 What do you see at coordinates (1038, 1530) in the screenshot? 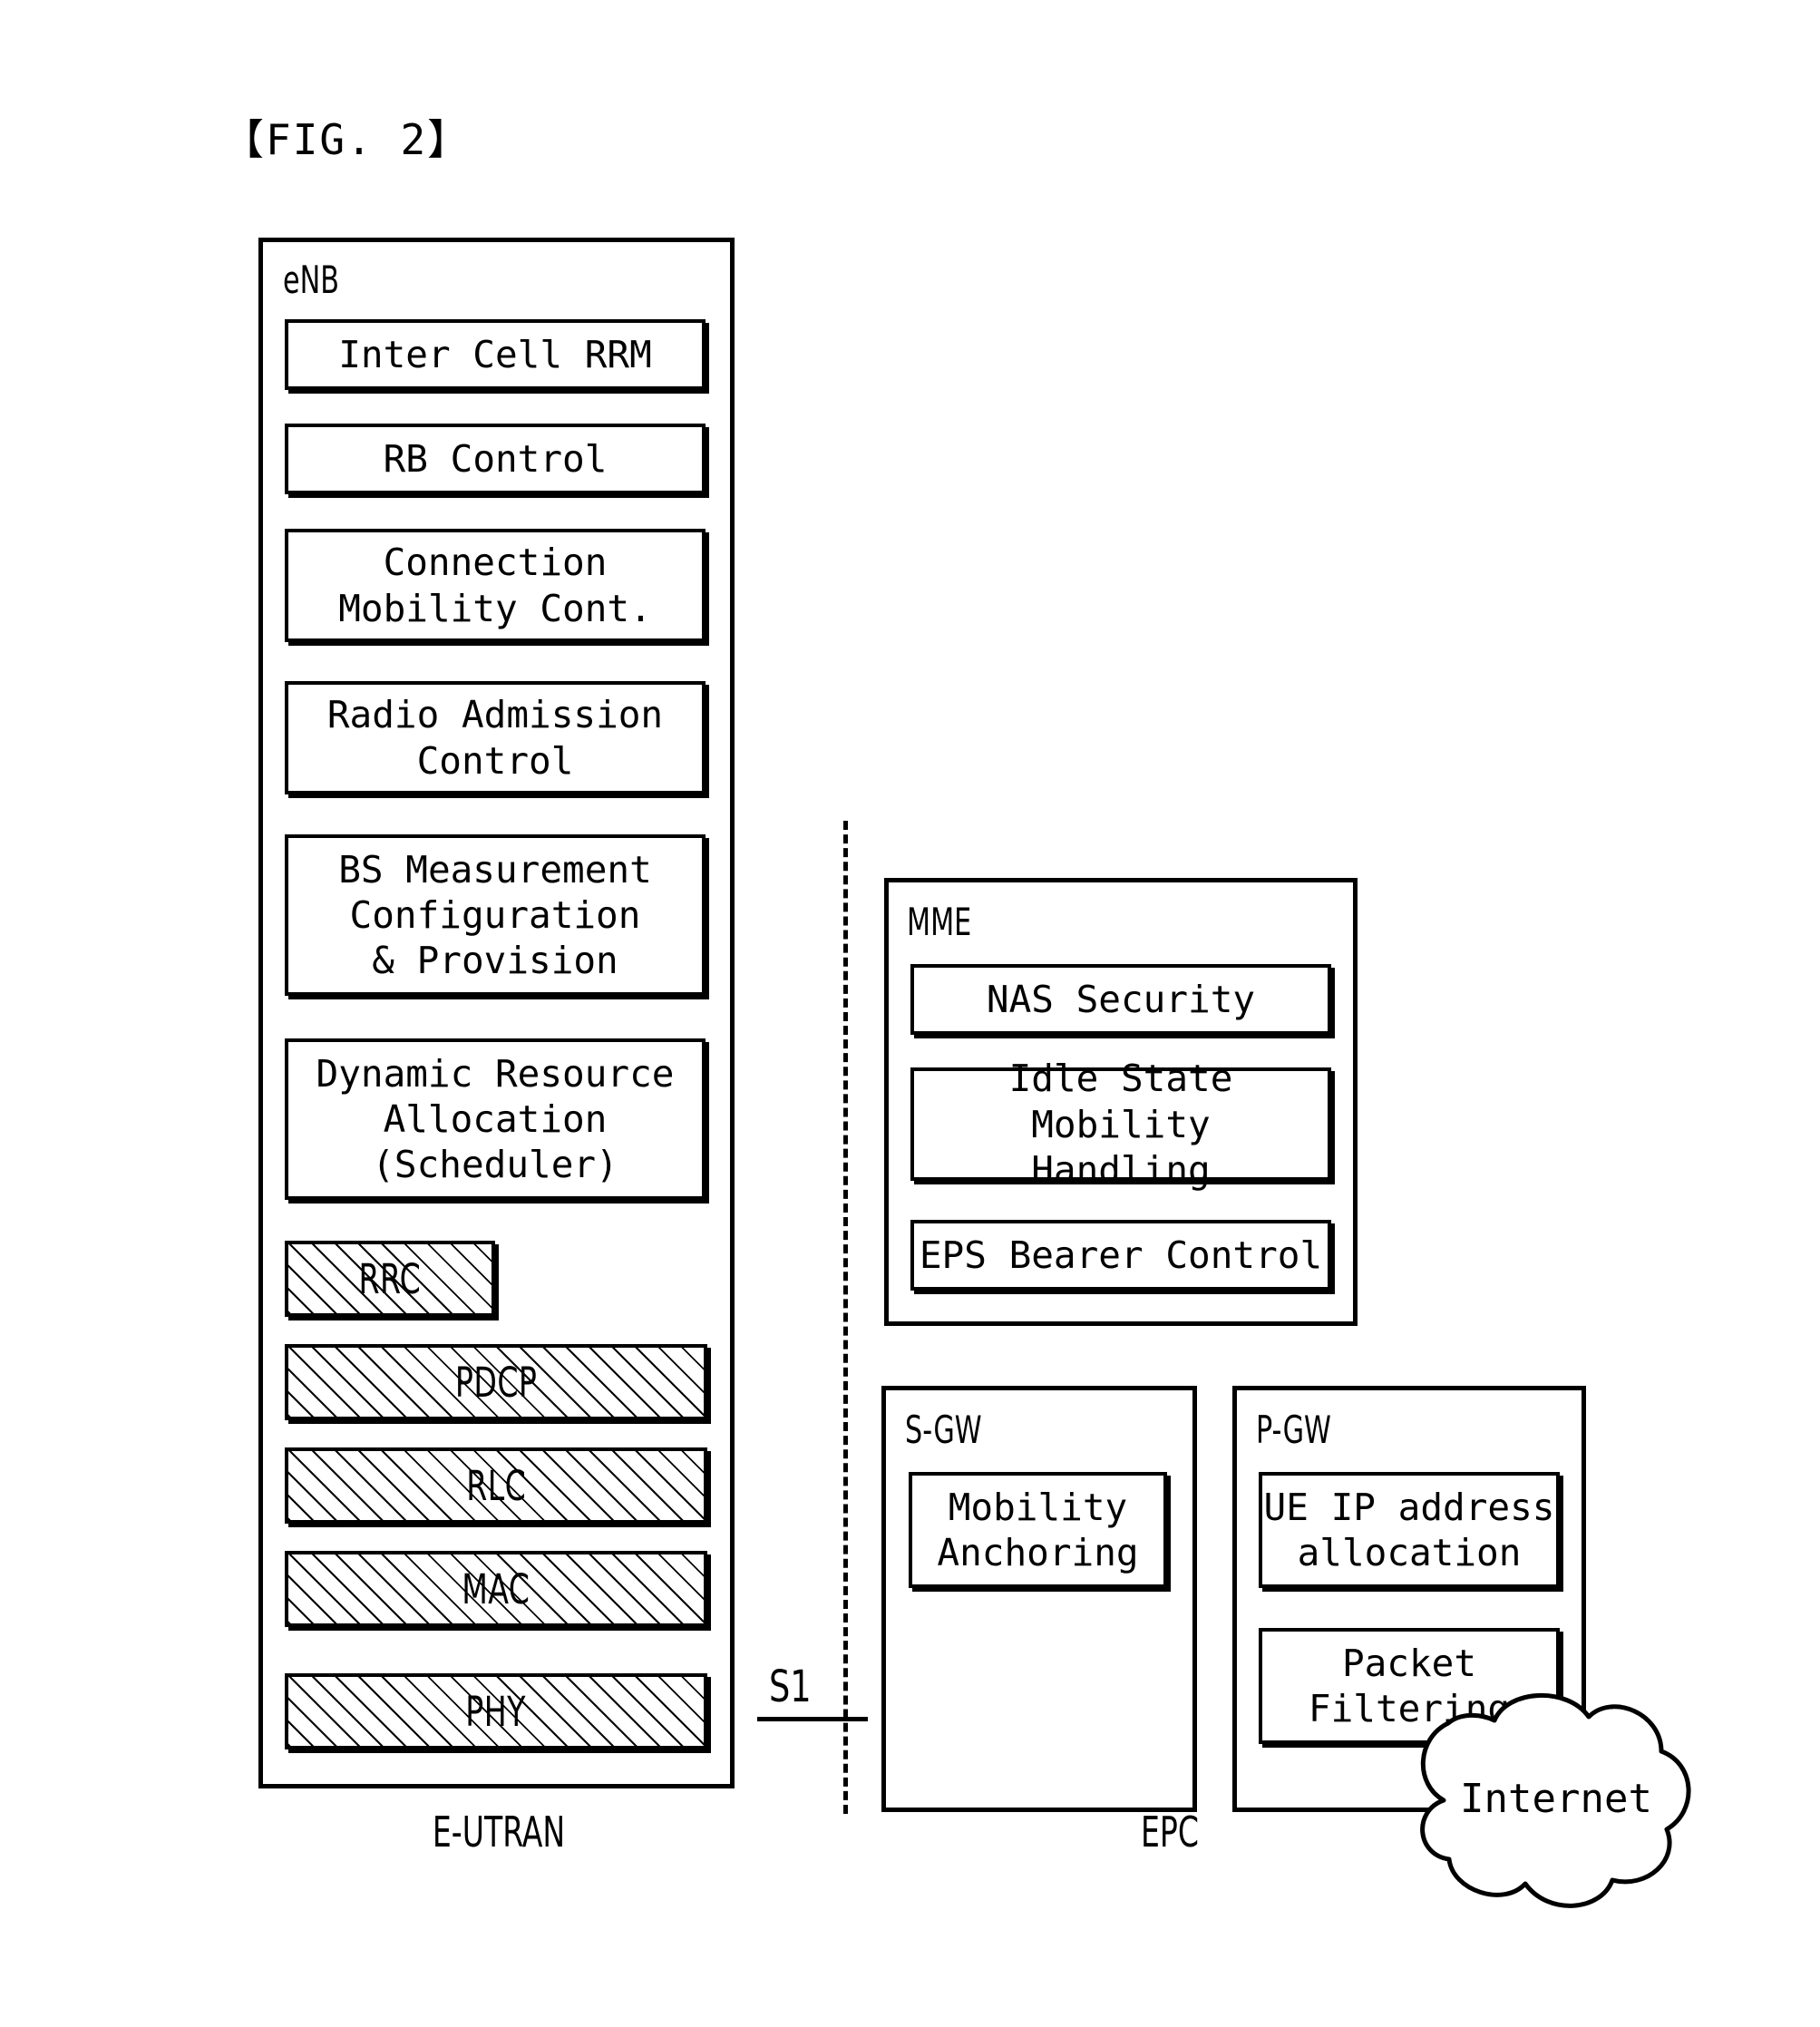
I see `sgw-function-mobility-anchoring: Mobility Anchoring` at bounding box center [1038, 1530].